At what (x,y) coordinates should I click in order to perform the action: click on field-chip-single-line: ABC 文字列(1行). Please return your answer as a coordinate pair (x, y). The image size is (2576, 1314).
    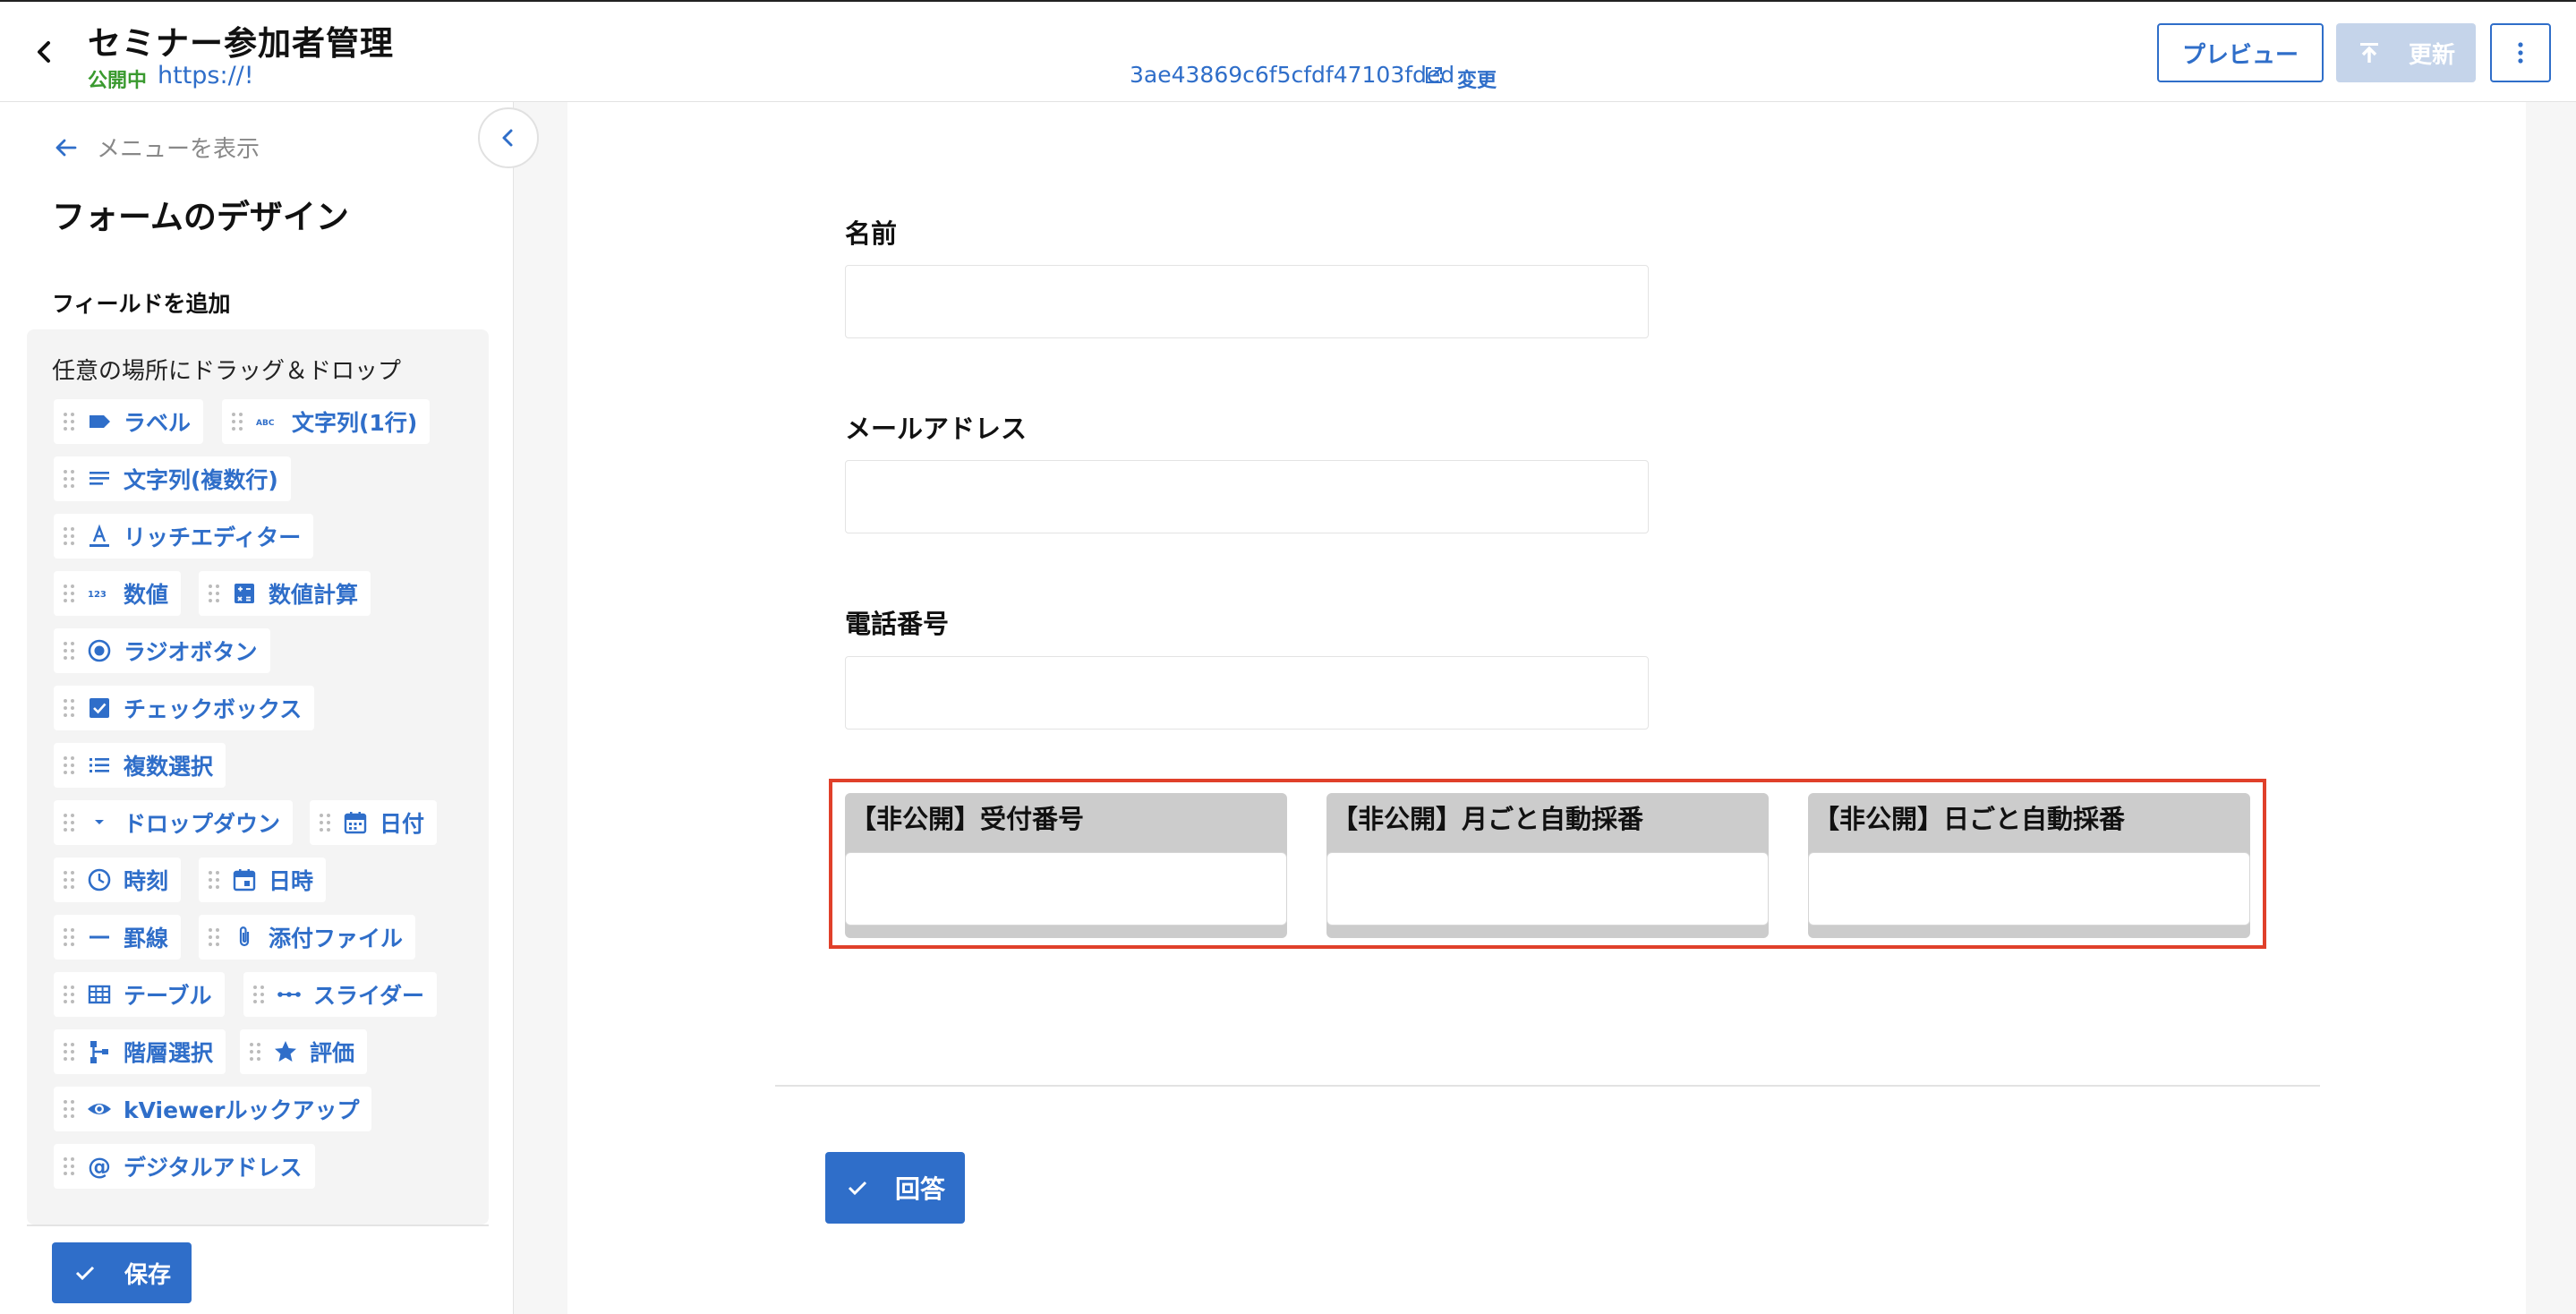
    Looking at the image, I should click on (326, 421).